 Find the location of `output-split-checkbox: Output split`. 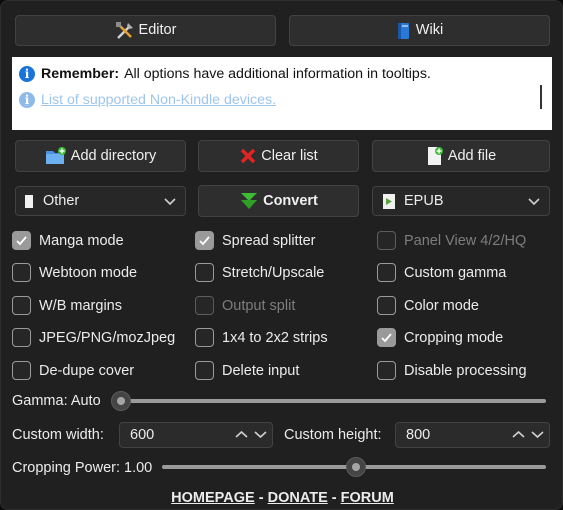

output-split-checkbox: Output split is located at coordinates (245, 305).